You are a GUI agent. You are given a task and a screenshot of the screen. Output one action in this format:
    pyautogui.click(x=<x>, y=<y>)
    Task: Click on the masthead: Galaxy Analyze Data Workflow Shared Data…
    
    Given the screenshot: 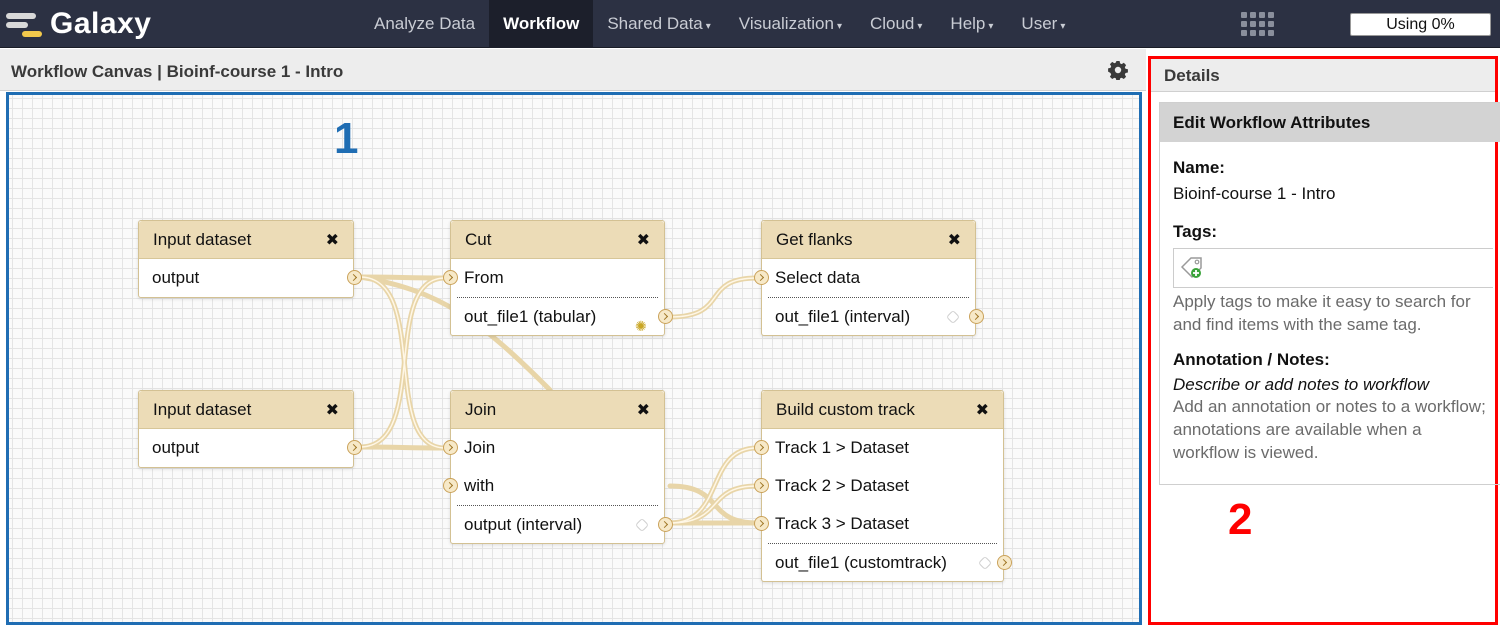 What is the action you would take?
    pyautogui.click(x=750, y=24)
    